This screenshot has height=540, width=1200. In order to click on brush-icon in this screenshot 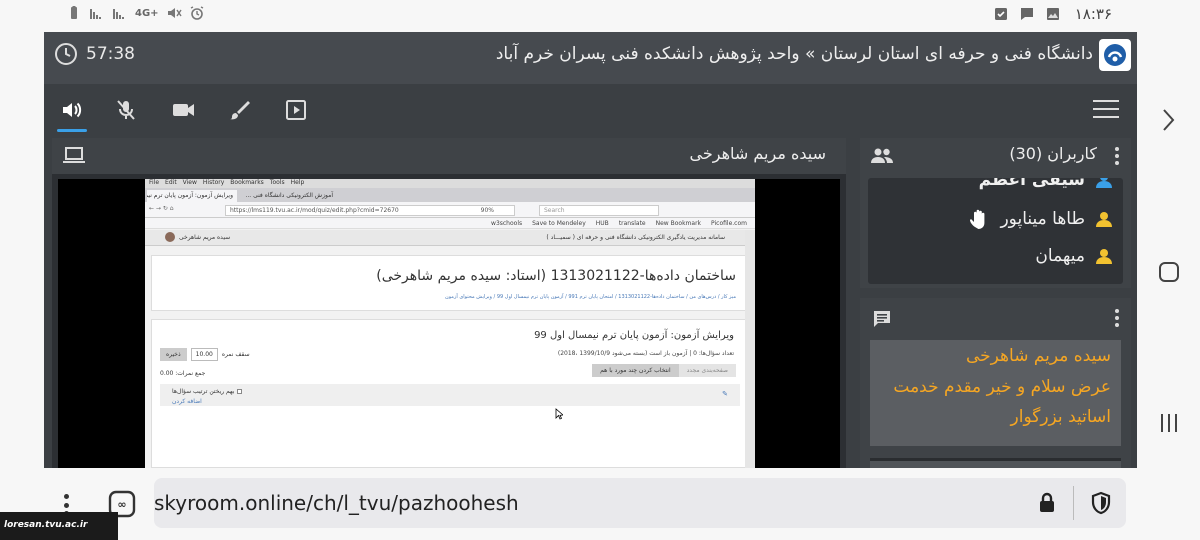, I will do `click(240, 110)`.